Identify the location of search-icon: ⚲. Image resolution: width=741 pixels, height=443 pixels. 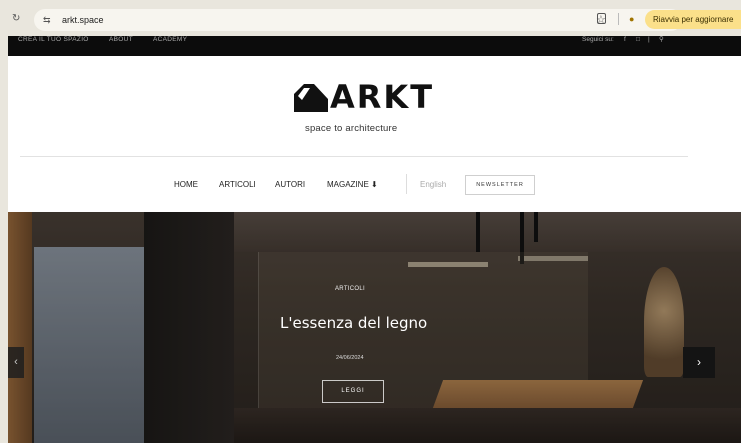
(661, 40).